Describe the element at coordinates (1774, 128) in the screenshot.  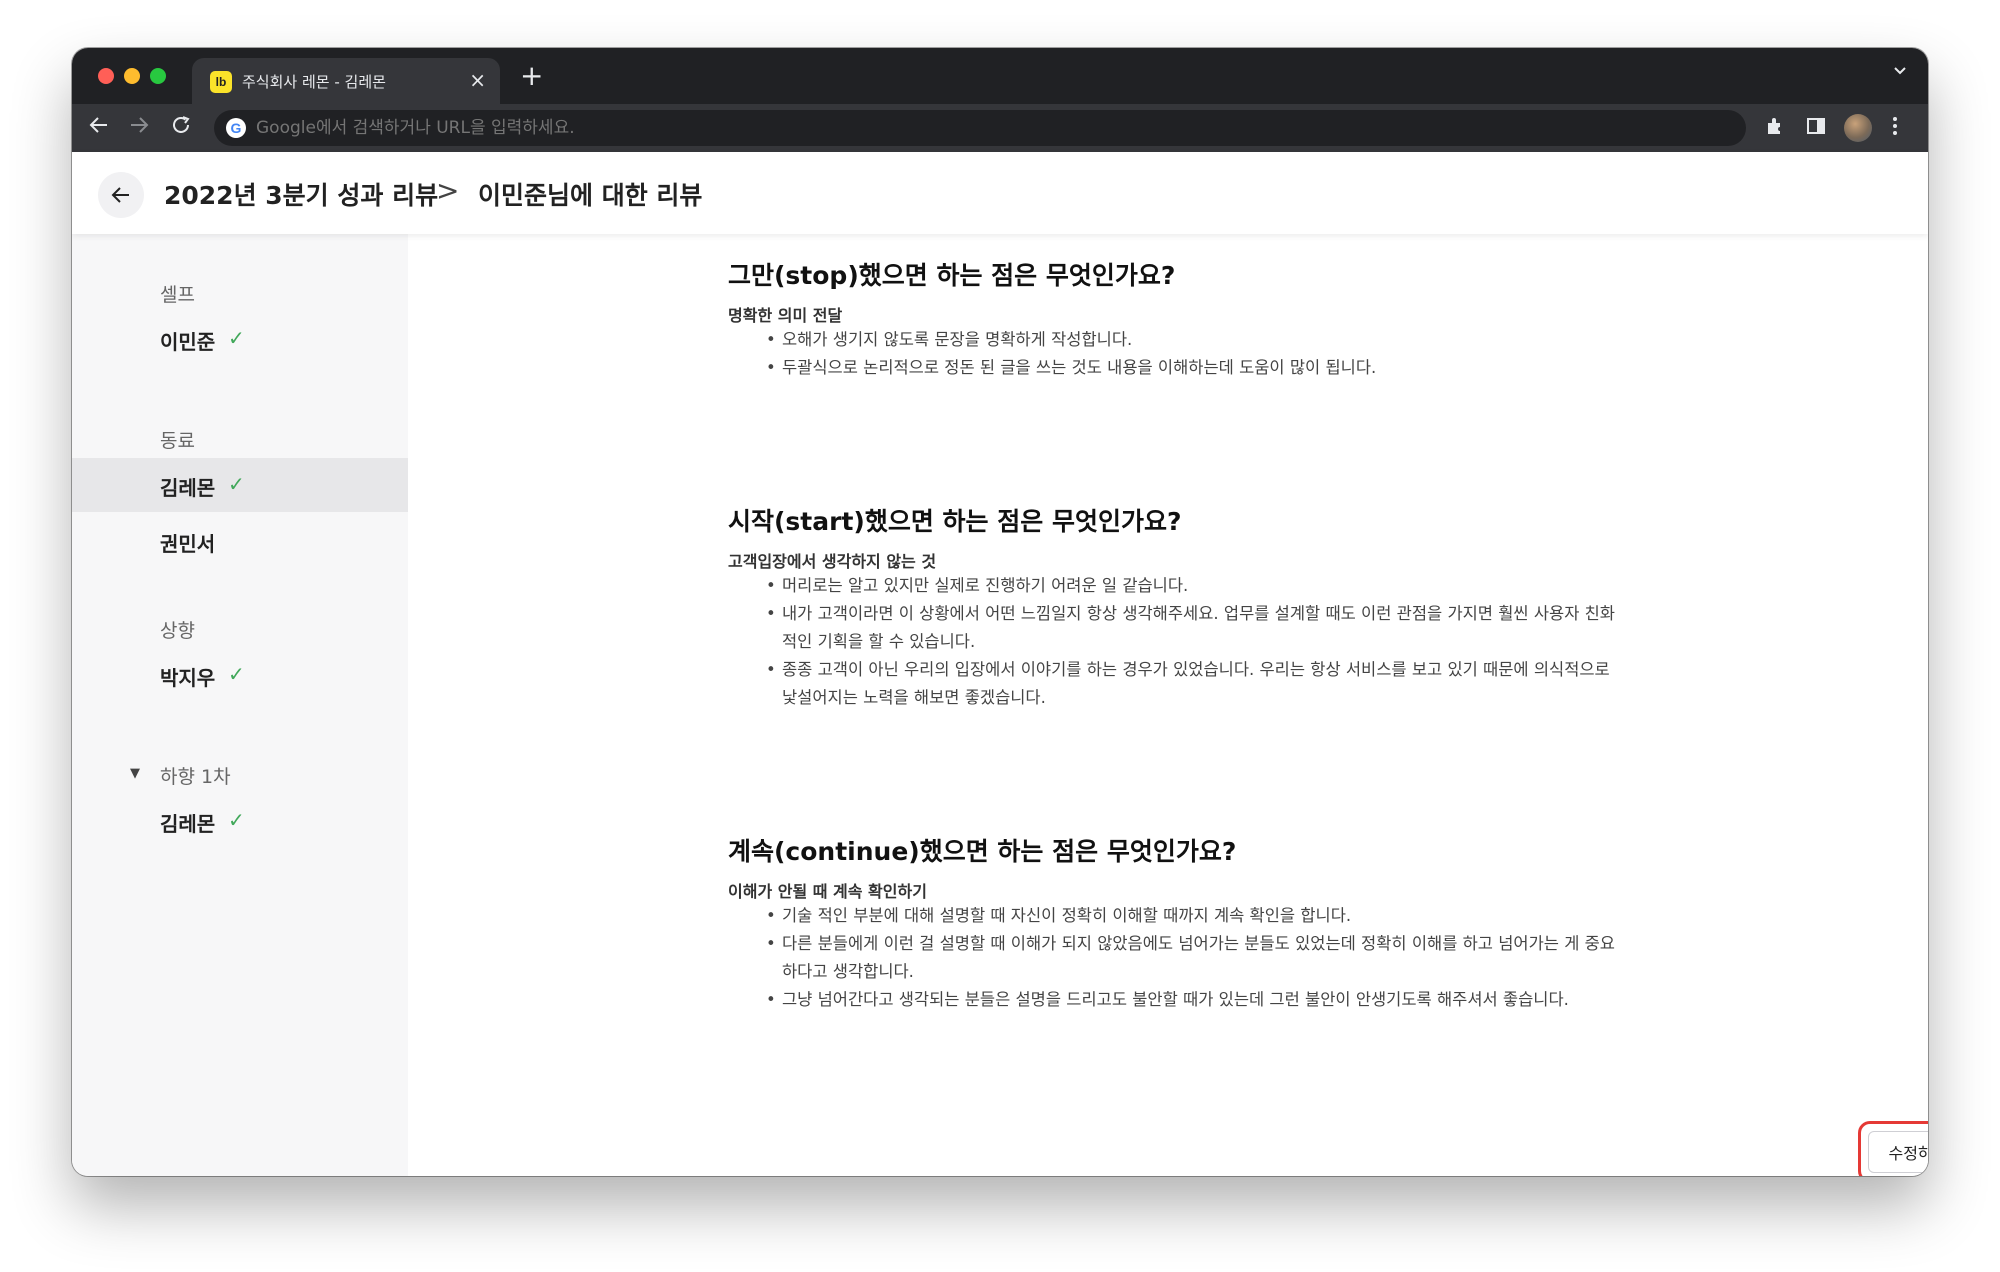
I see `extensions-icon` at that location.